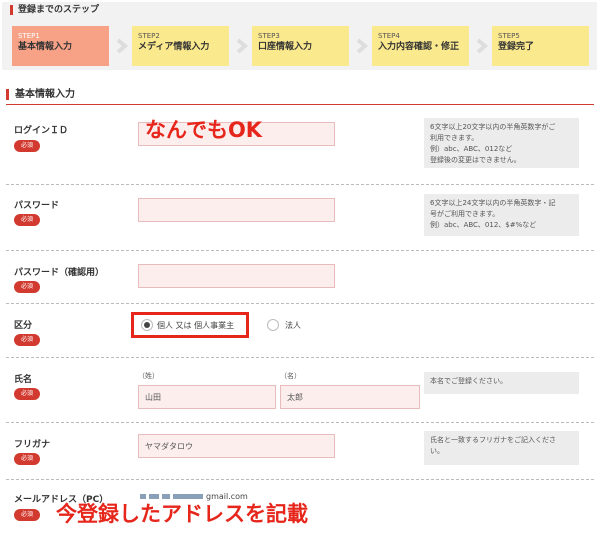  Describe the element at coordinates (293, 325) in the screenshot. I see `radio-corporation-label: 法人` at that location.